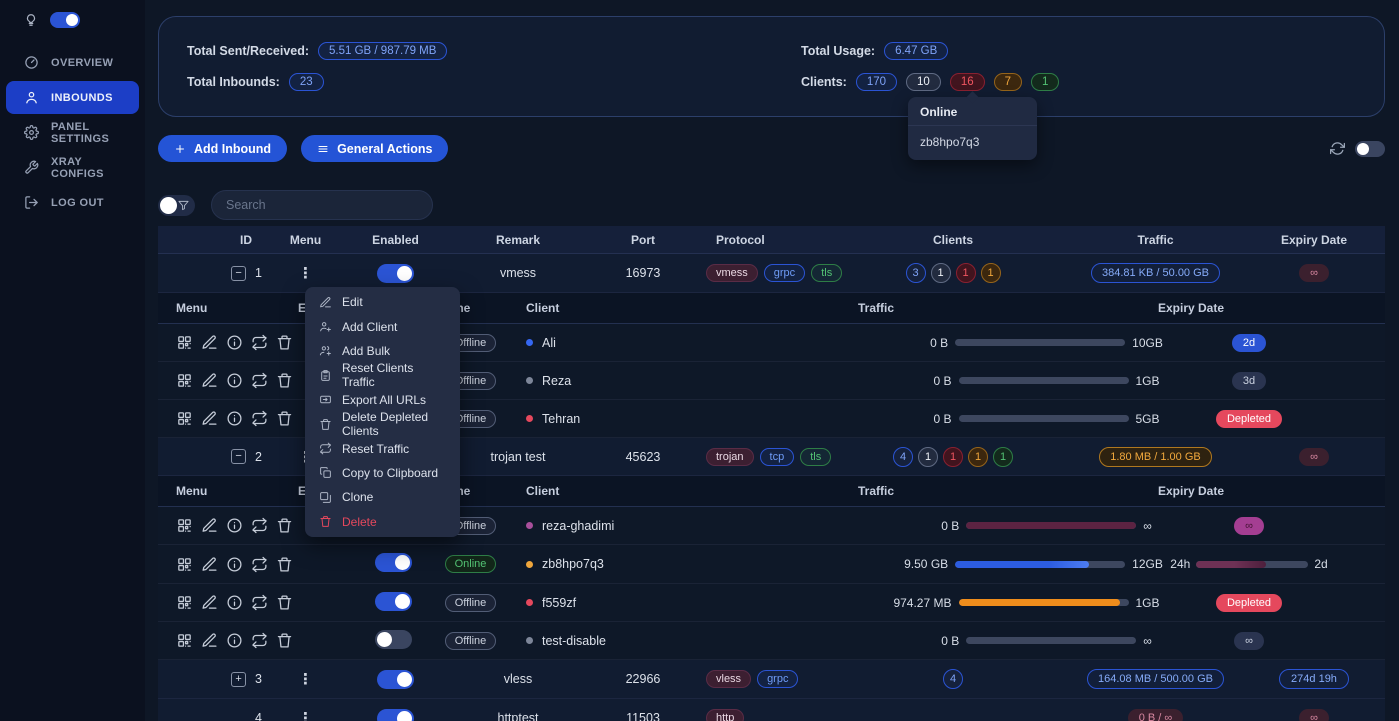  I want to click on menu-item-delete-depleted-clients: Delete Depleted Clients, so click(382, 424).